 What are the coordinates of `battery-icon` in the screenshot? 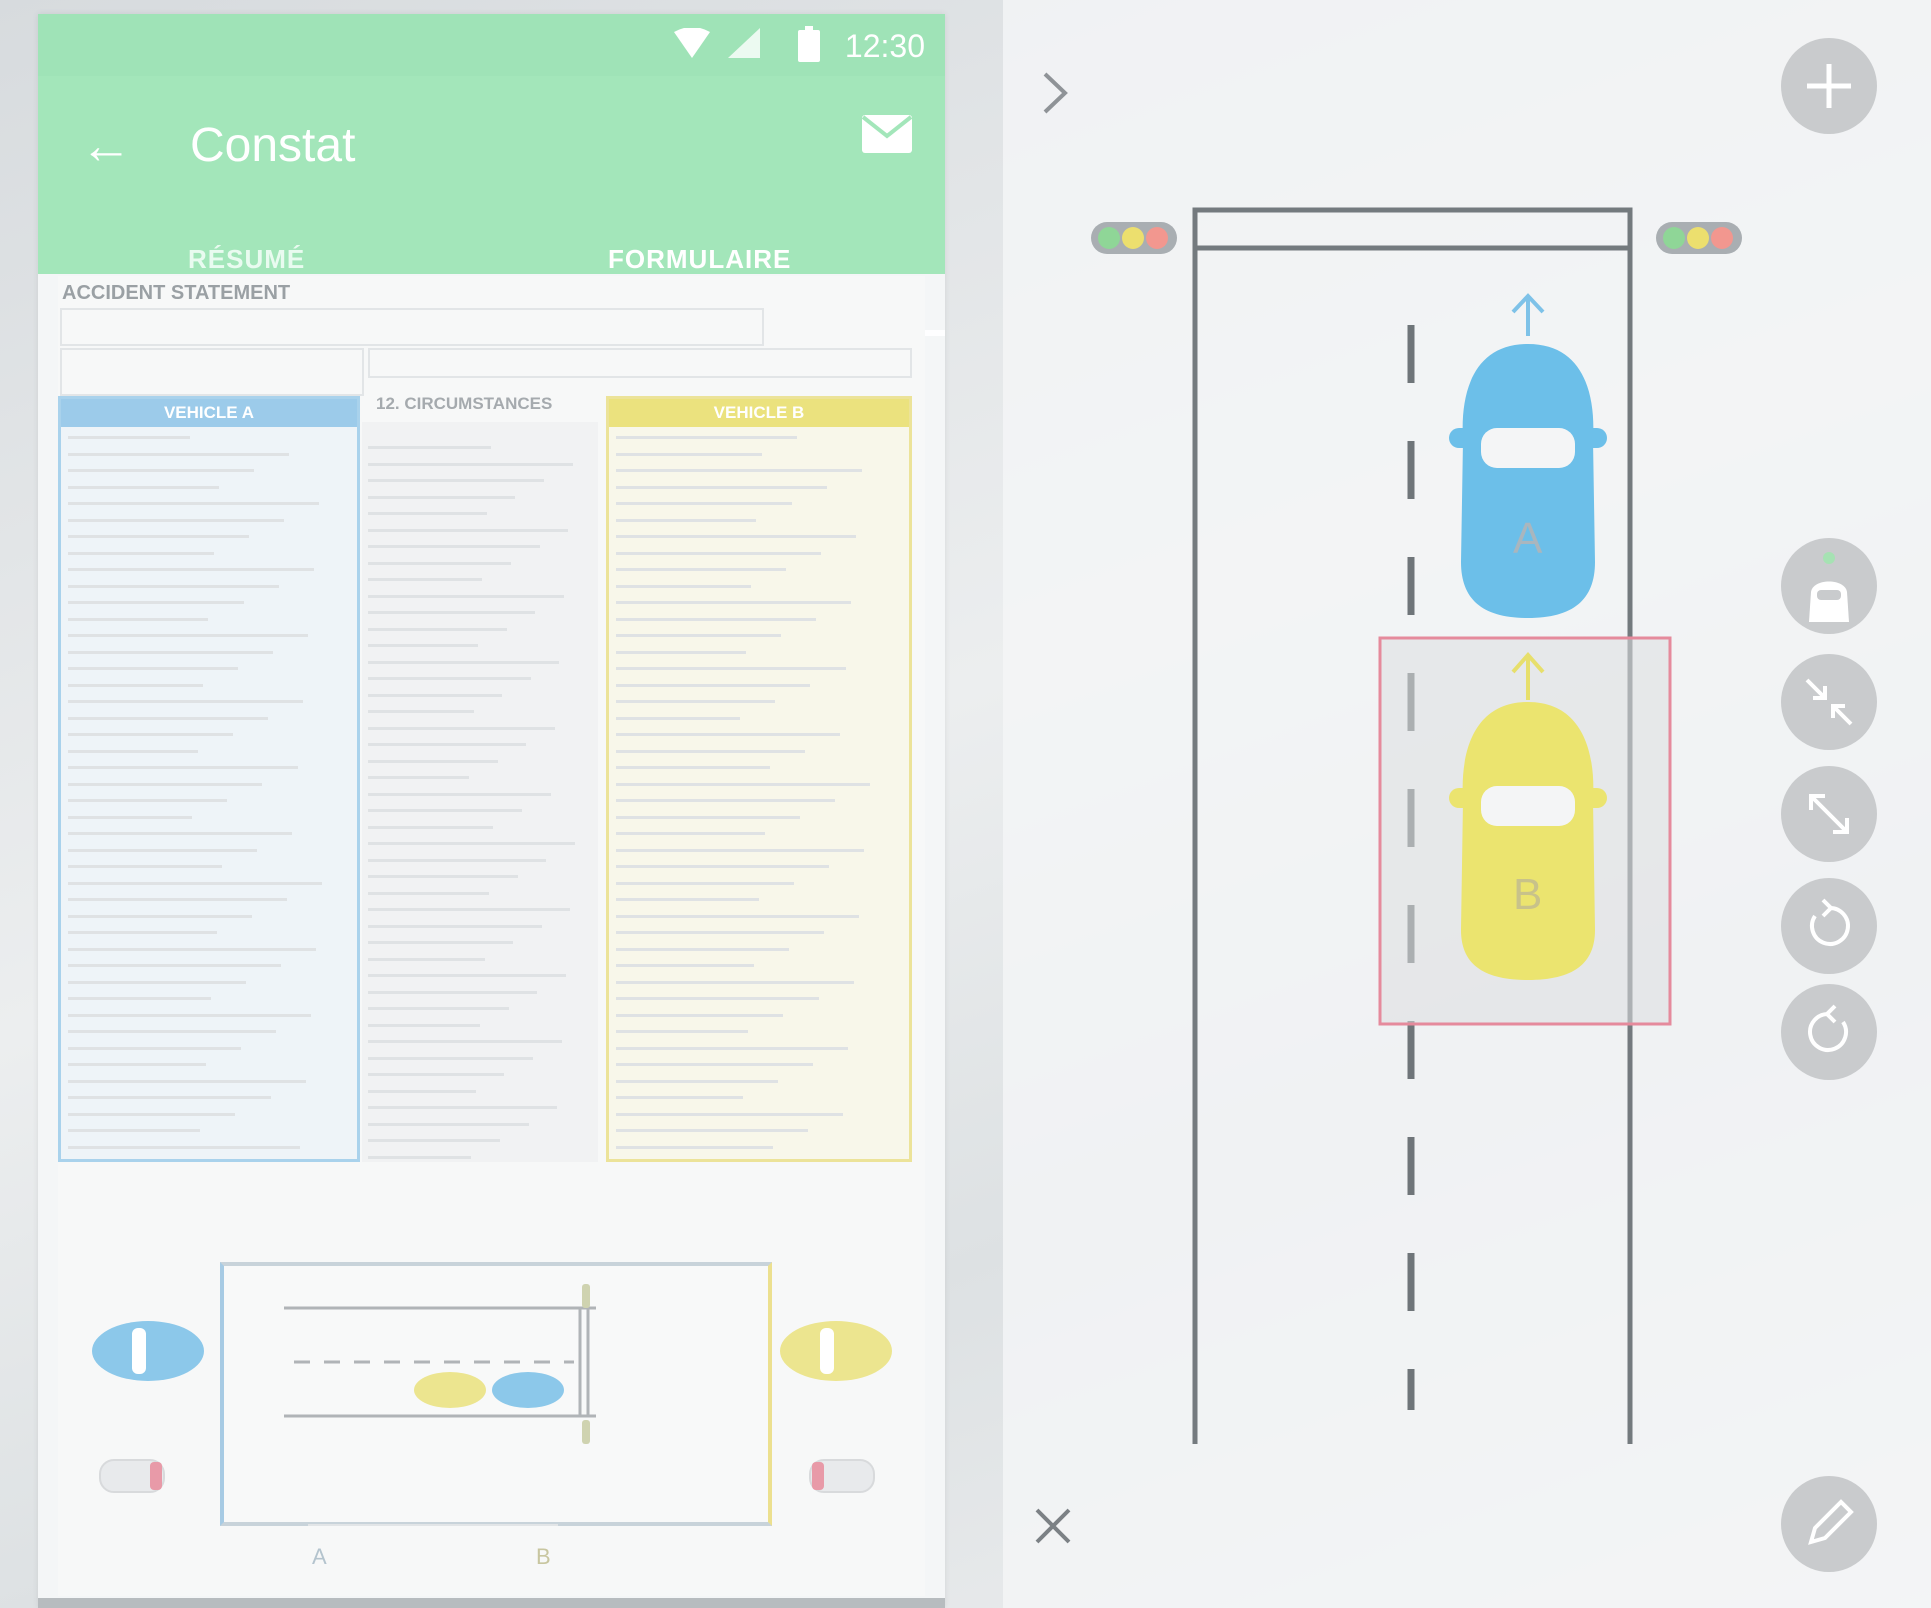 It's located at (809, 44).